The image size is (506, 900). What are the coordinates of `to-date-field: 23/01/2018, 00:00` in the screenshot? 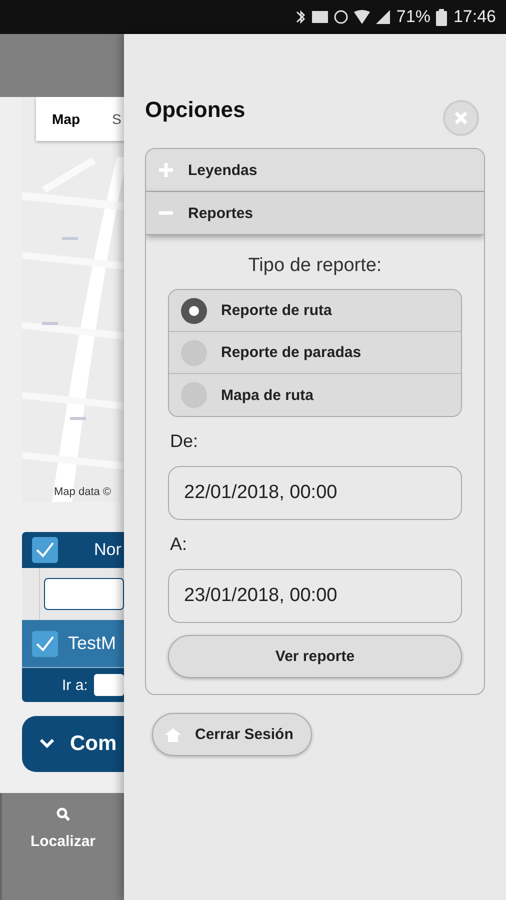 It's located at (315, 596).